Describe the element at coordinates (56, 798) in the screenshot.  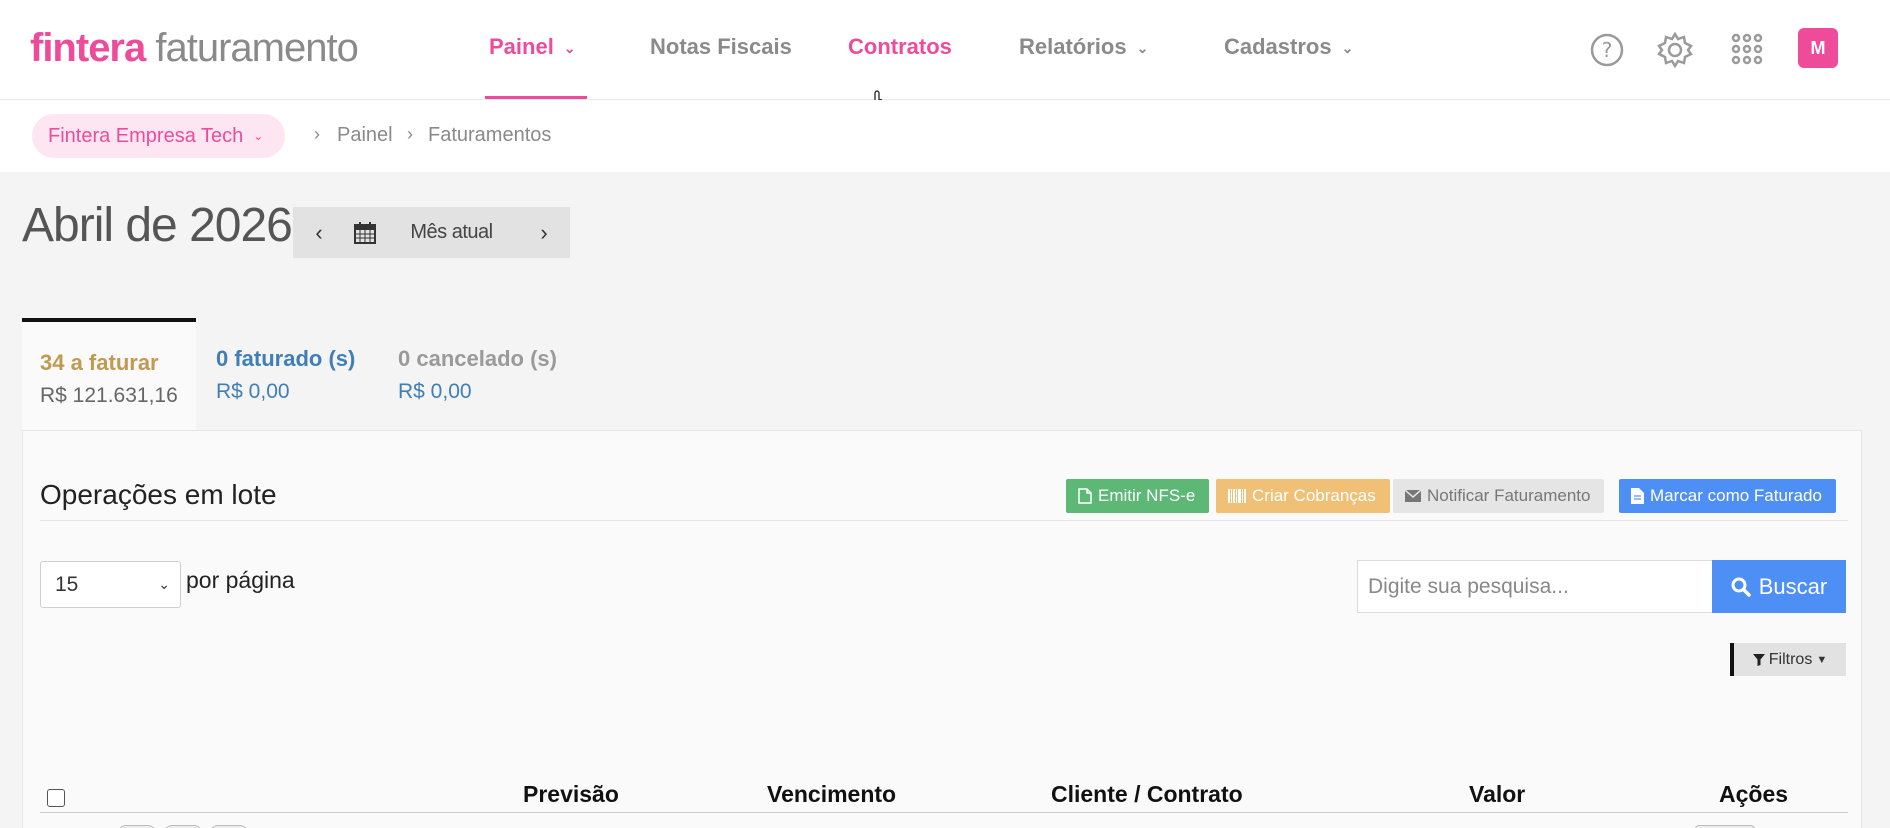
I see `select-all-checkbox` at that location.